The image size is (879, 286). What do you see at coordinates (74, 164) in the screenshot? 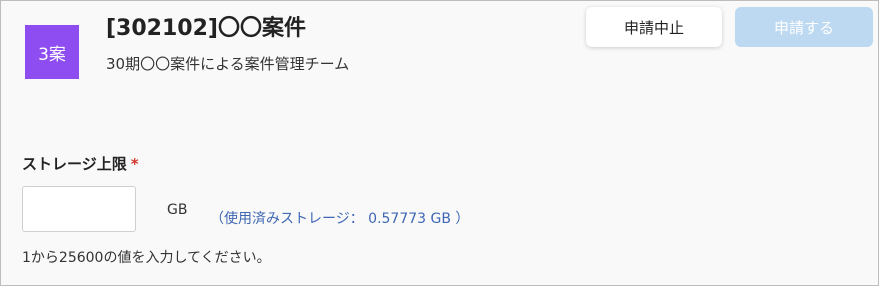
I see `storage-limit-label-text: ストレージ上限` at bounding box center [74, 164].